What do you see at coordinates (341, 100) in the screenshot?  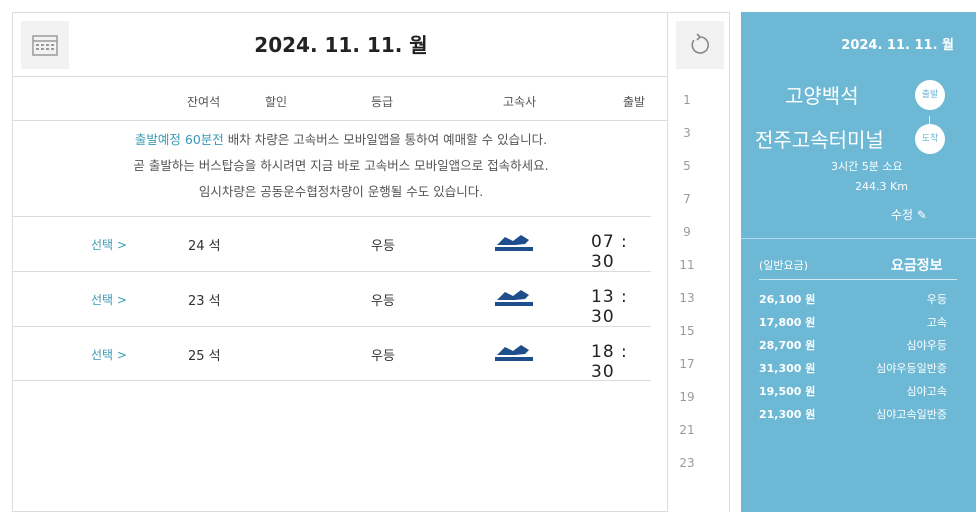 I see `column-header: 잔여석 할인 등급 고속사 출발` at bounding box center [341, 100].